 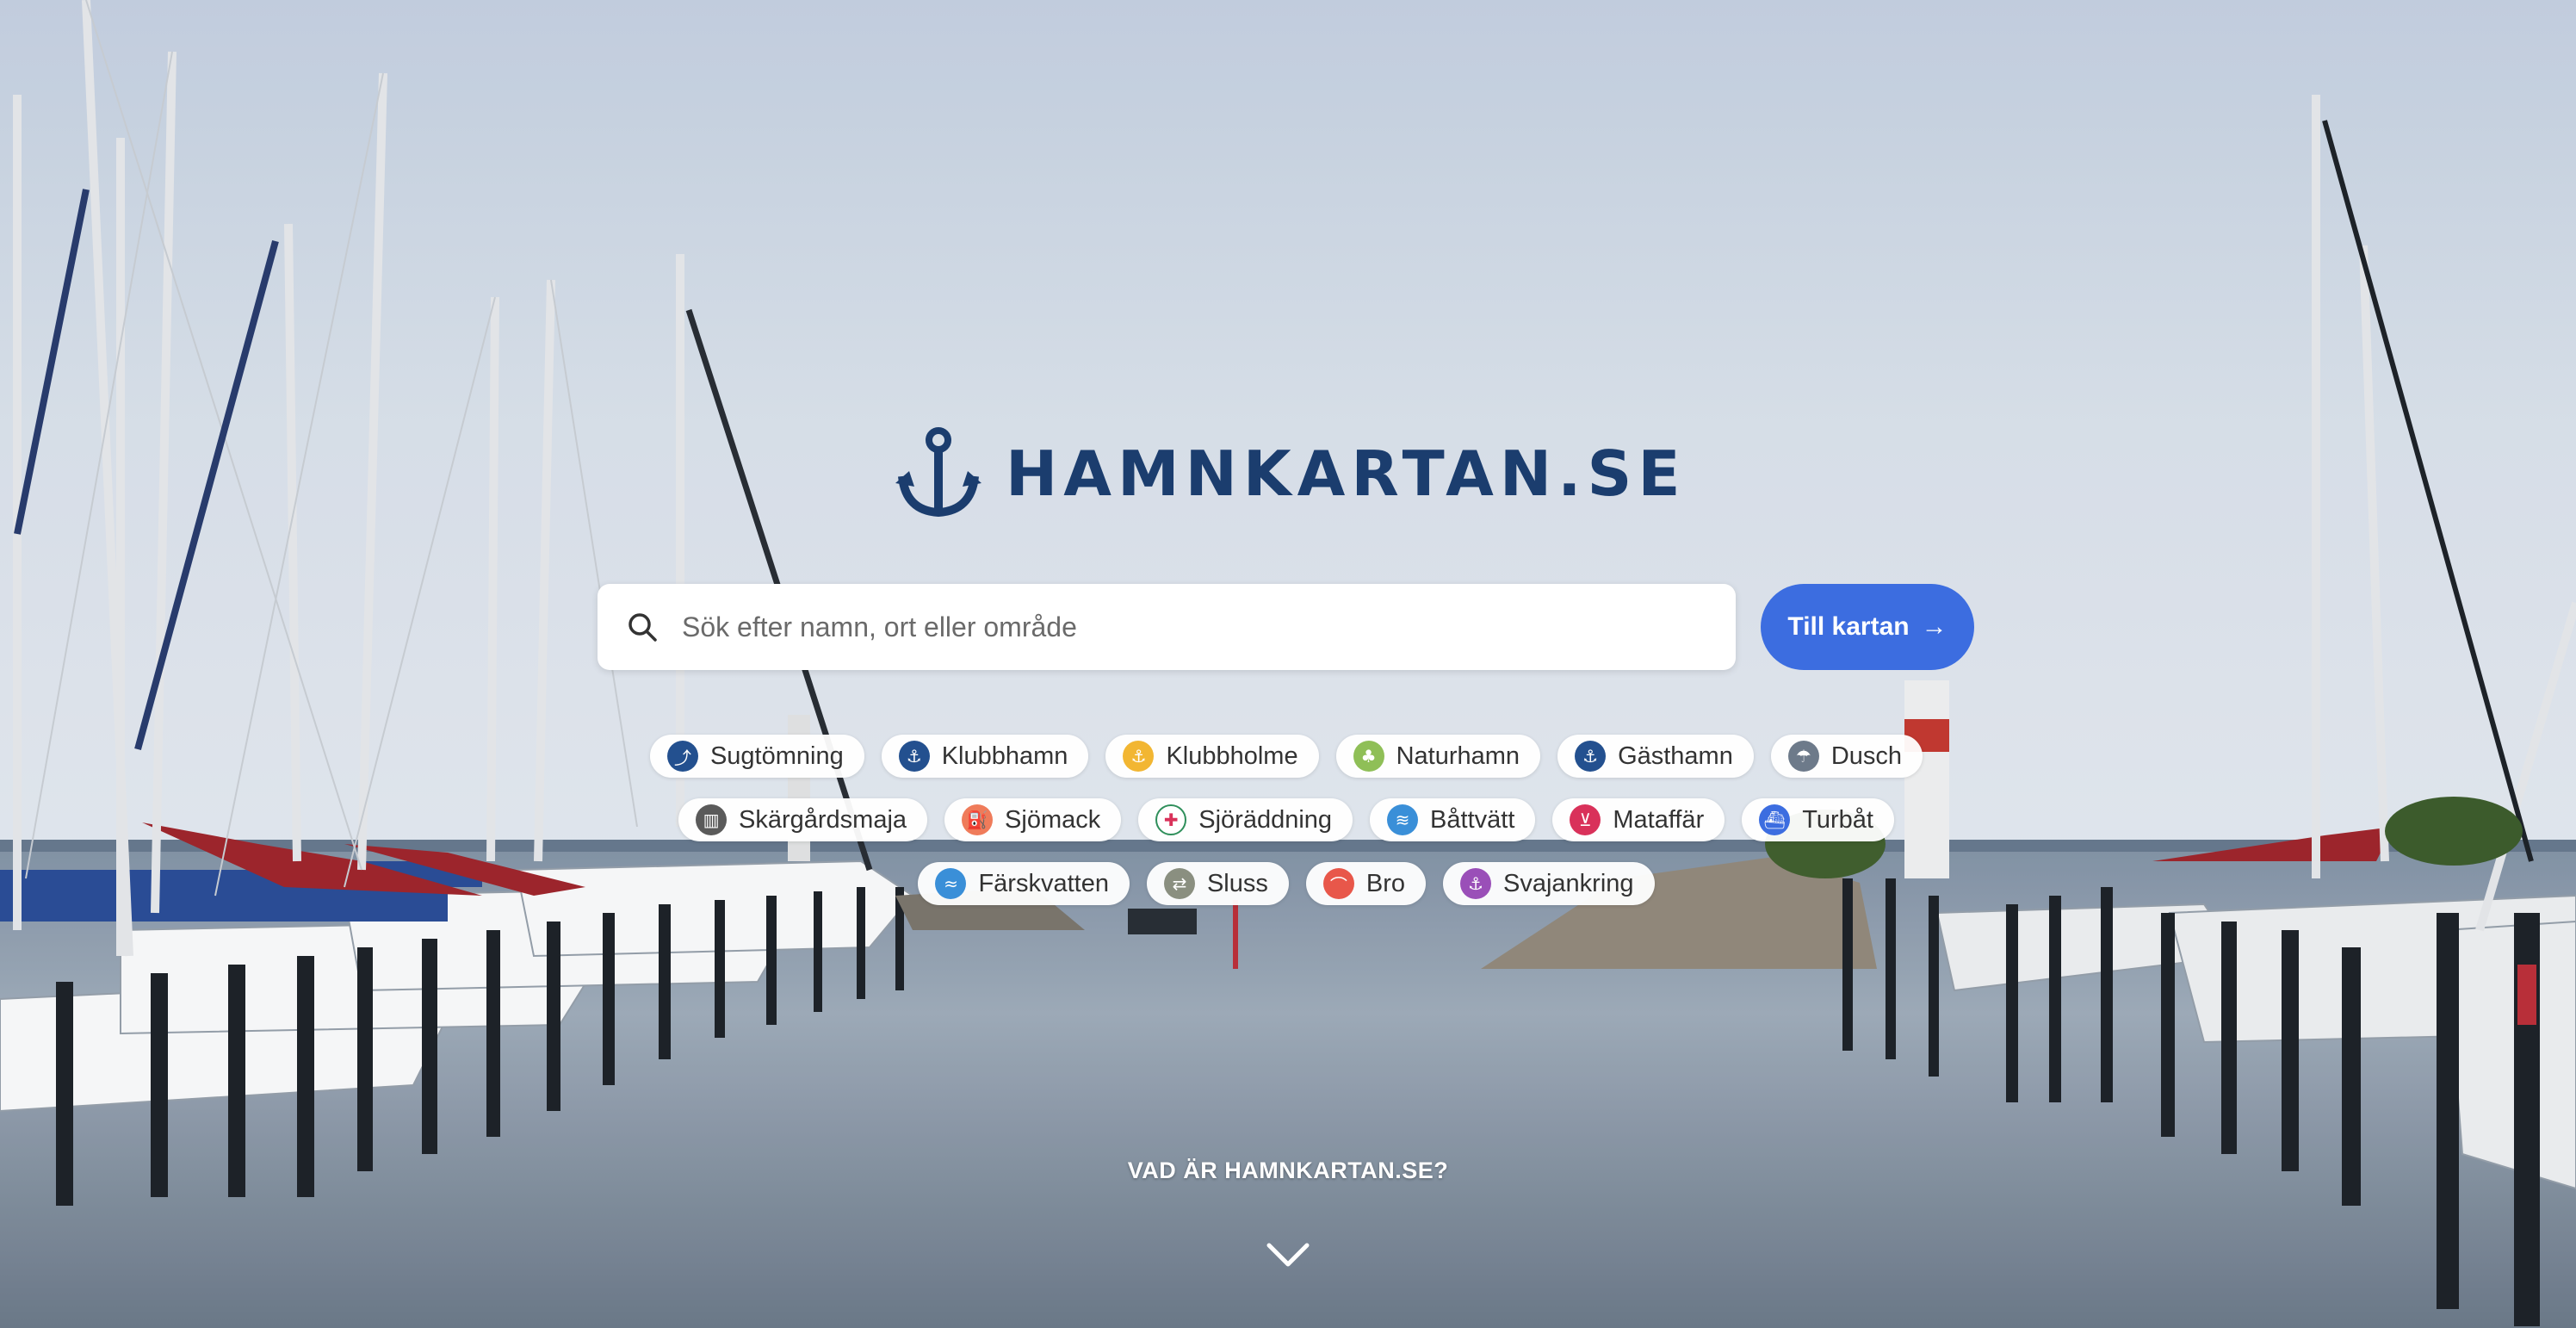 What do you see at coordinates (1473, 820) in the screenshot?
I see `filter-chip-label: Båttvätt` at bounding box center [1473, 820].